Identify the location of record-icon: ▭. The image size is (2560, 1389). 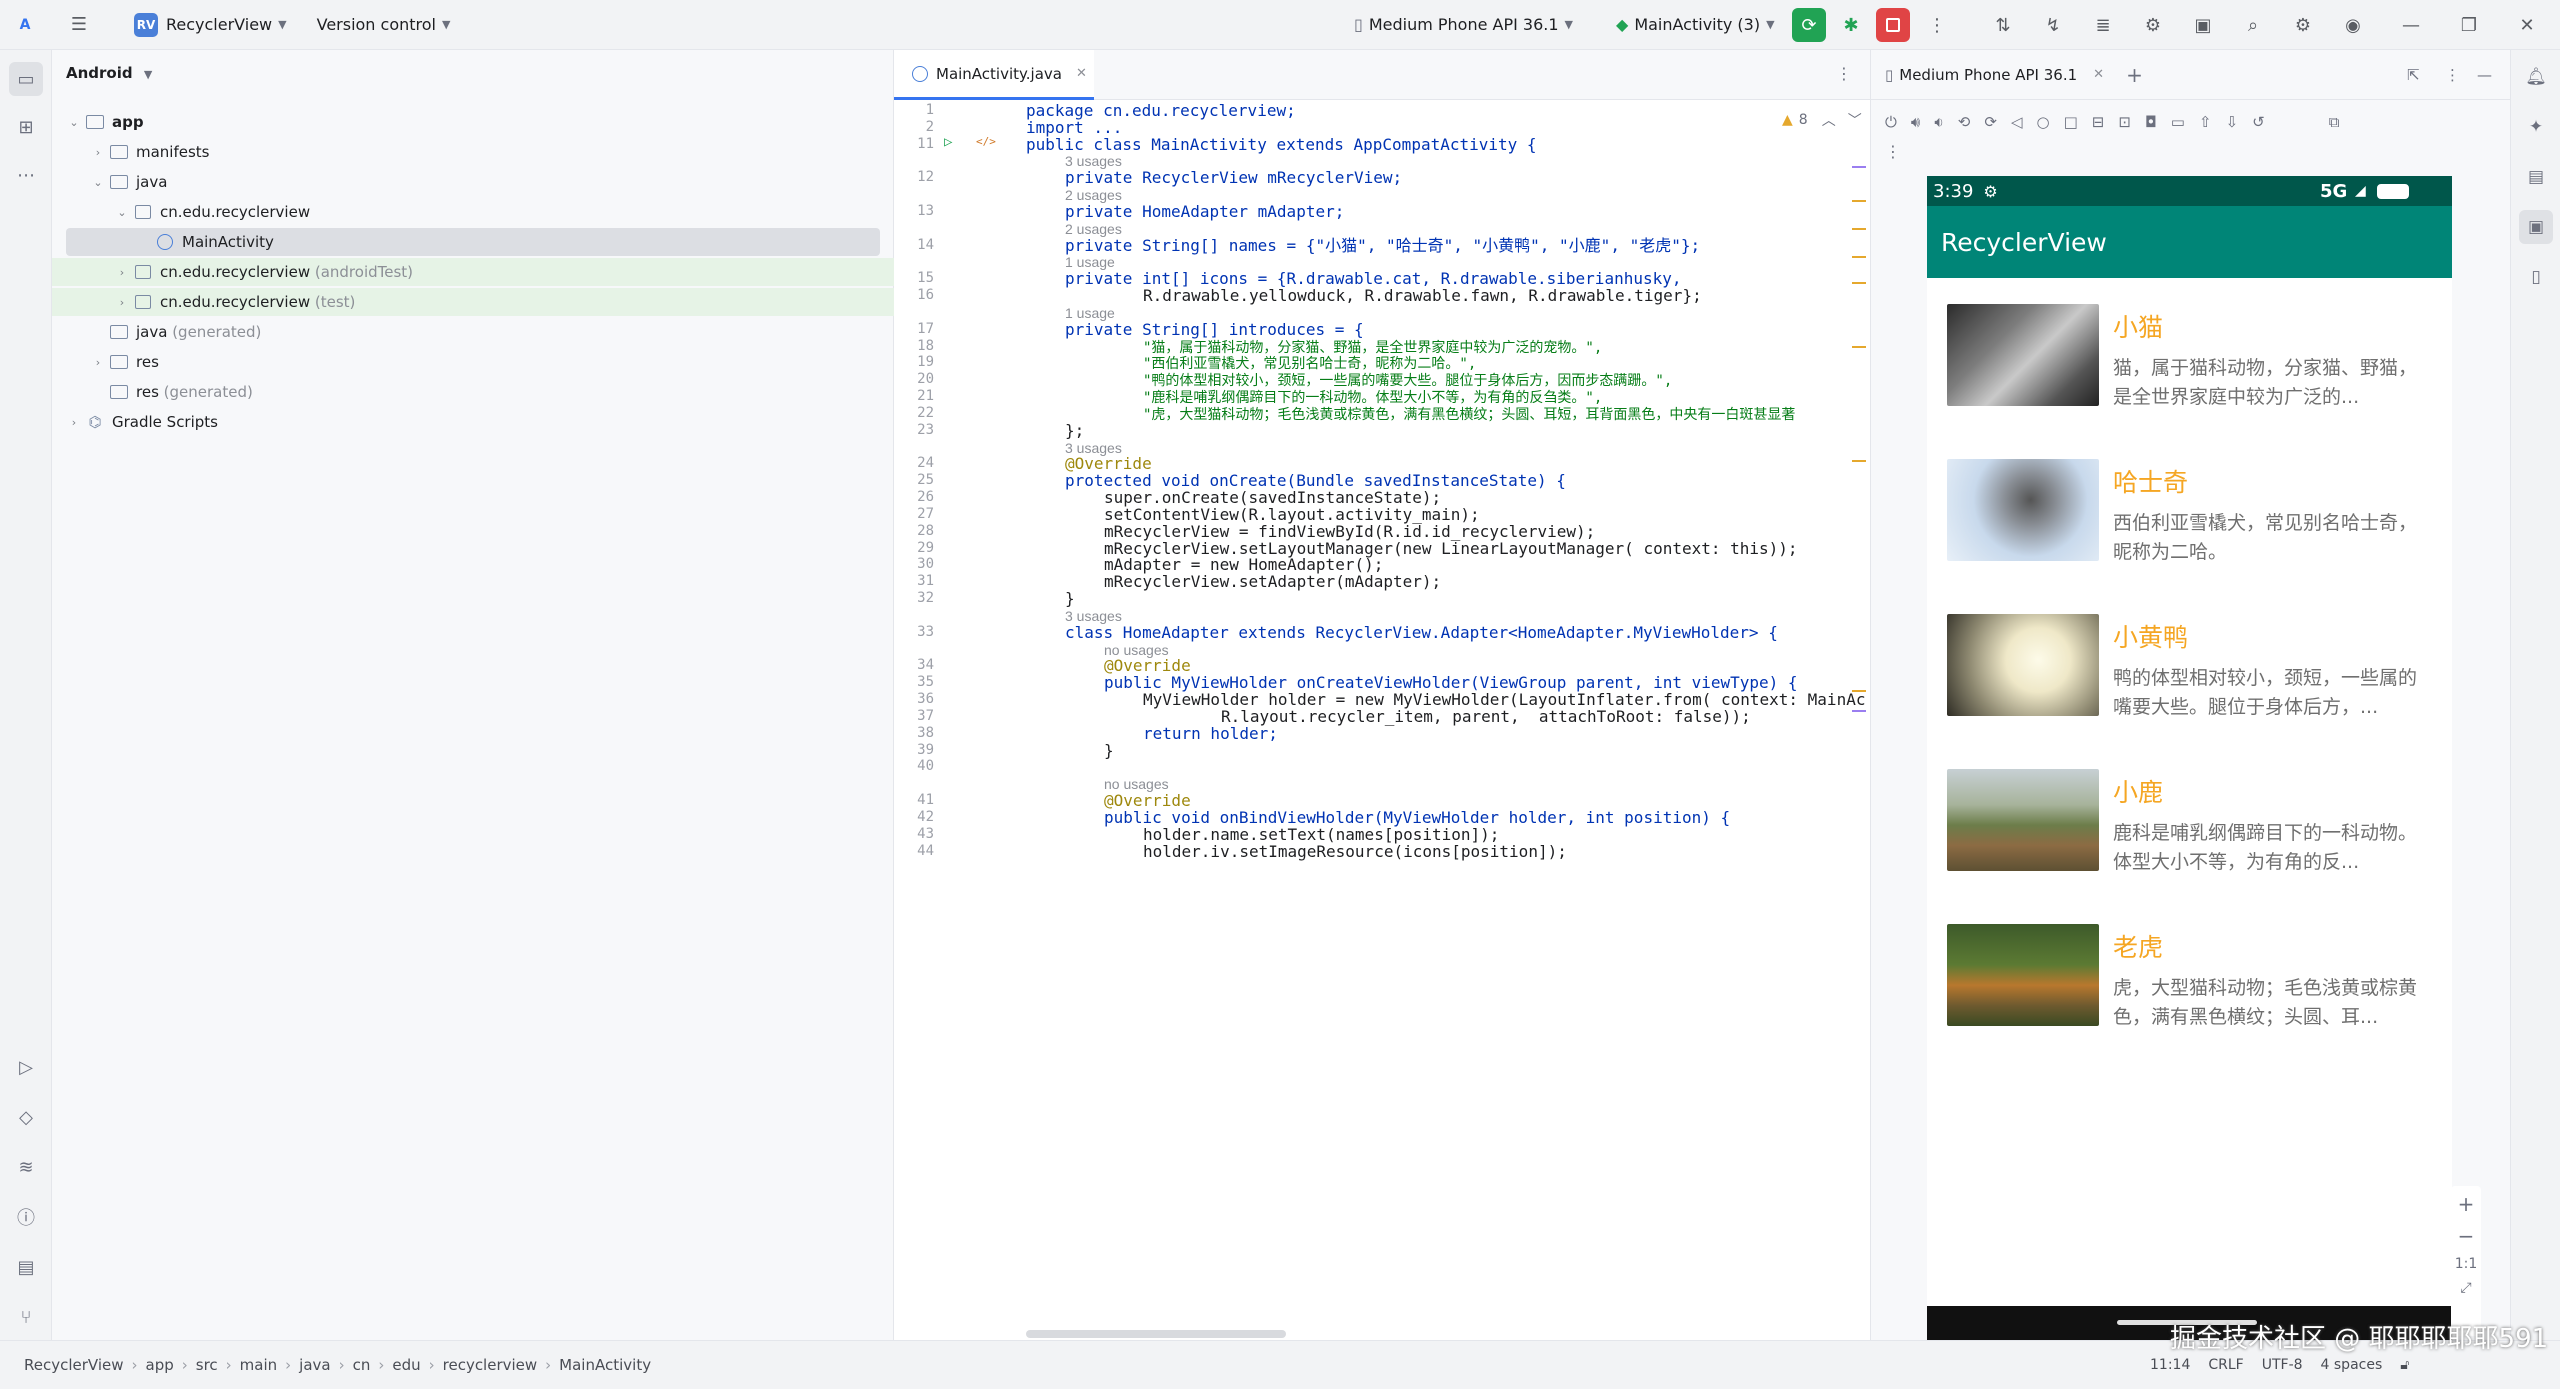
(2178, 122).